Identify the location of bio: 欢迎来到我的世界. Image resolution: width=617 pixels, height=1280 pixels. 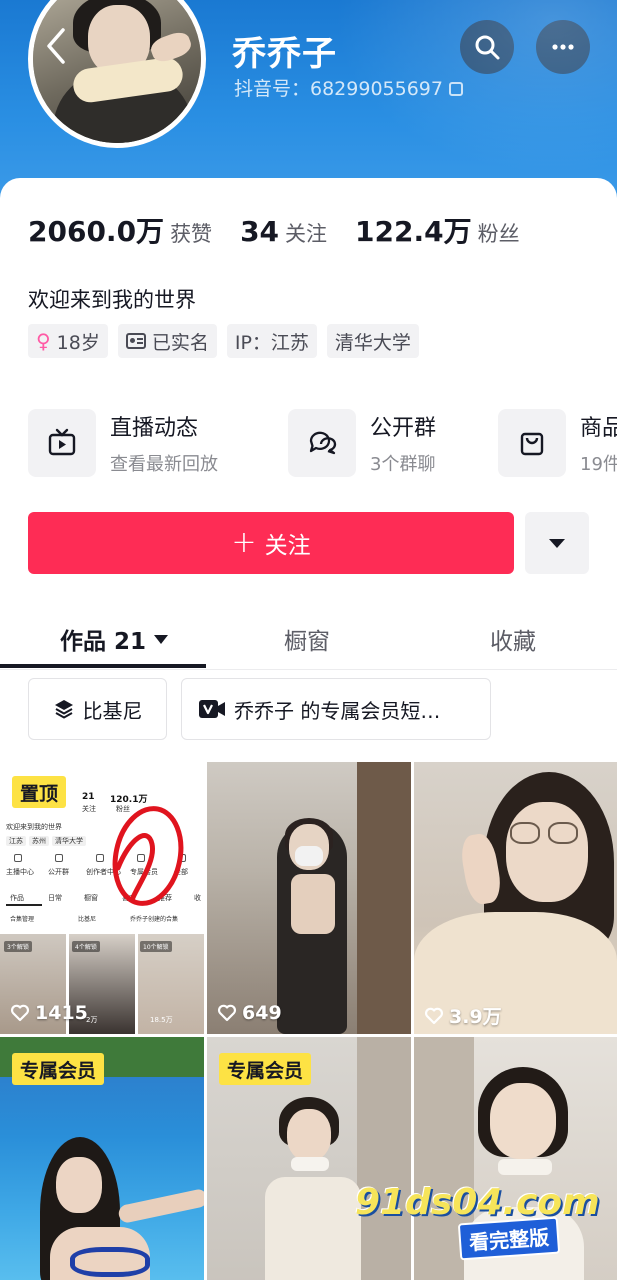
(112, 300).